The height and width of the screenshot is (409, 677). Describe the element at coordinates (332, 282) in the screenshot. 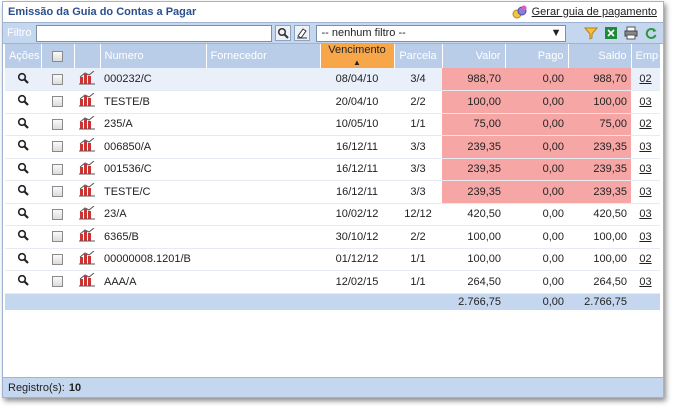

I see `table-row: AAA/A 12/02/15 1/1 264,50 0,00 264,50 03` at that location.